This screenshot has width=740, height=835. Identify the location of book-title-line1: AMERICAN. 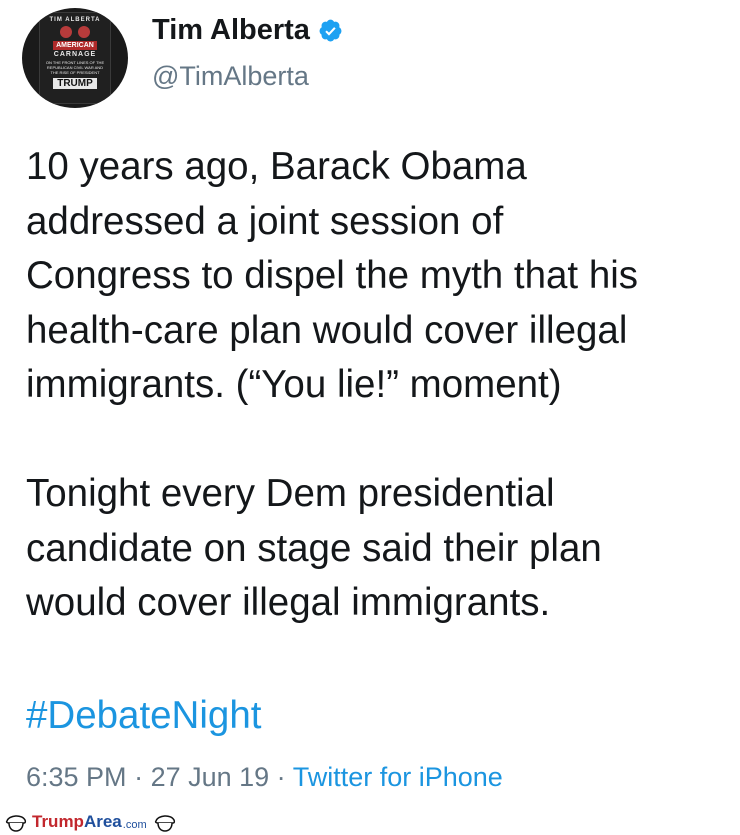
(75, 45).